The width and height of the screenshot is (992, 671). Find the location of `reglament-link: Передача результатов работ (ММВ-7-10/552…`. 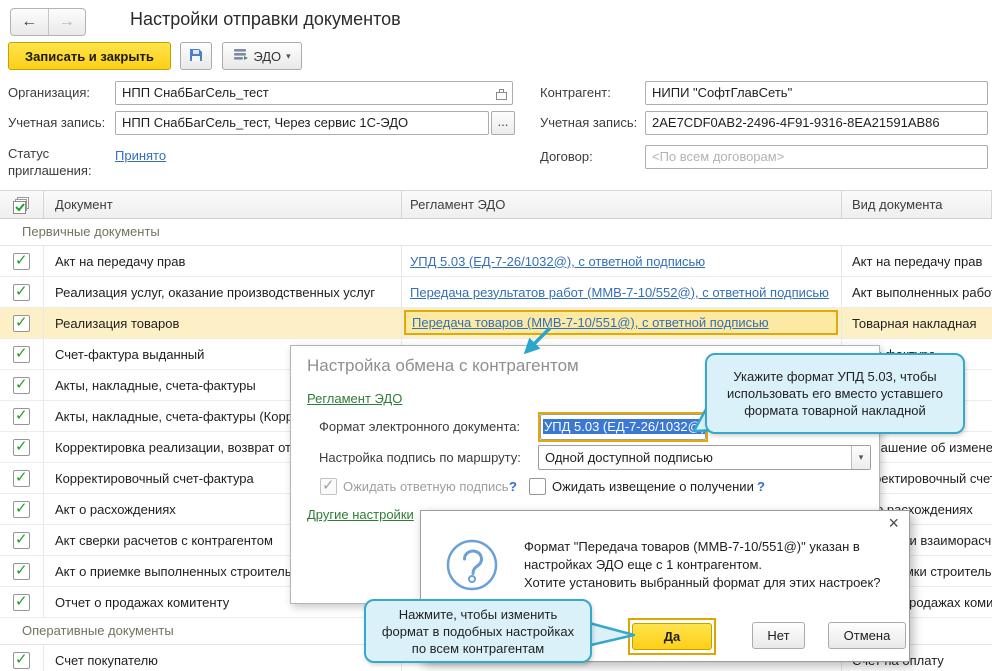

reglament-link: Передача результатов работ (ММВ-7-10/552… is located at coordinates (619, 292).